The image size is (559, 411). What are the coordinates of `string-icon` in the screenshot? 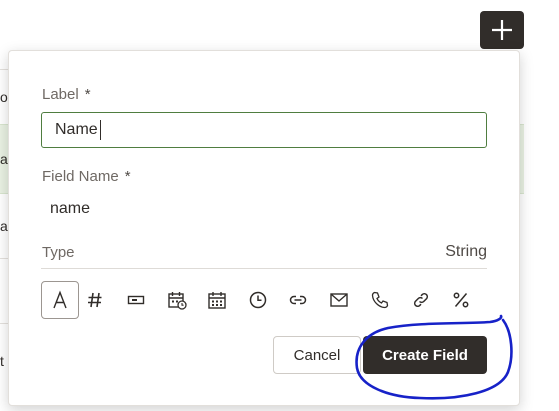 It's located at (60, 299).